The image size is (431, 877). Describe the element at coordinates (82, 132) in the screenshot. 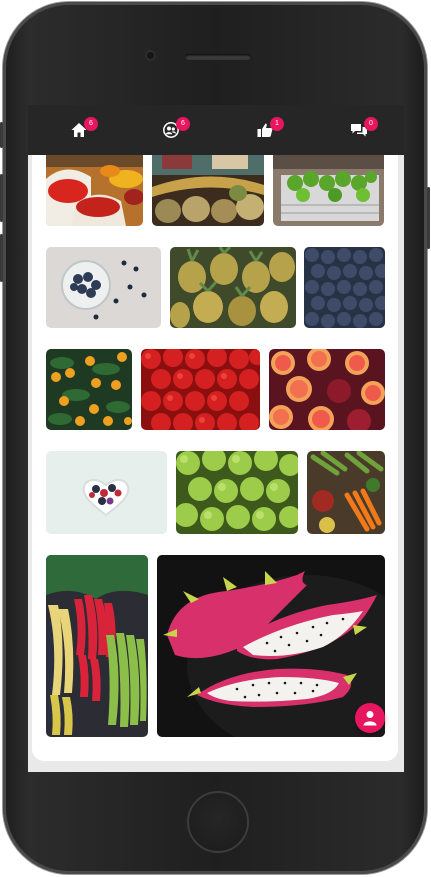

I see `nav-item-home: 6` at that location.